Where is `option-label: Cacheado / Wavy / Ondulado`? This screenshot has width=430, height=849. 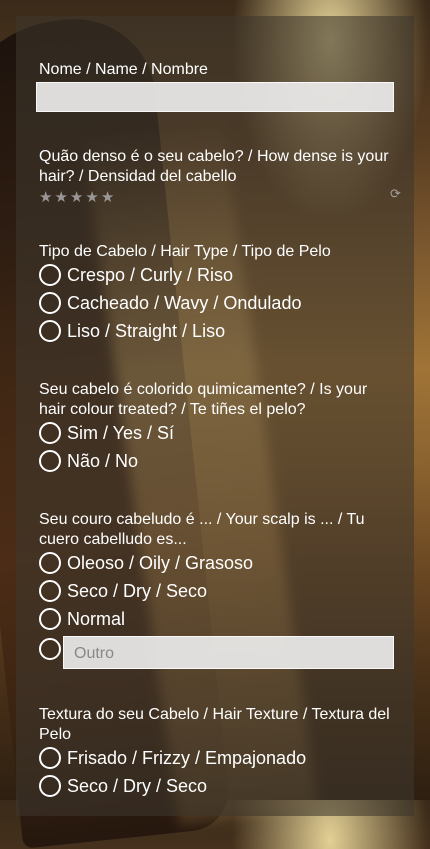
option-label: Cacheado / Wavy / Ondulado is located at coordinates (184, 303).